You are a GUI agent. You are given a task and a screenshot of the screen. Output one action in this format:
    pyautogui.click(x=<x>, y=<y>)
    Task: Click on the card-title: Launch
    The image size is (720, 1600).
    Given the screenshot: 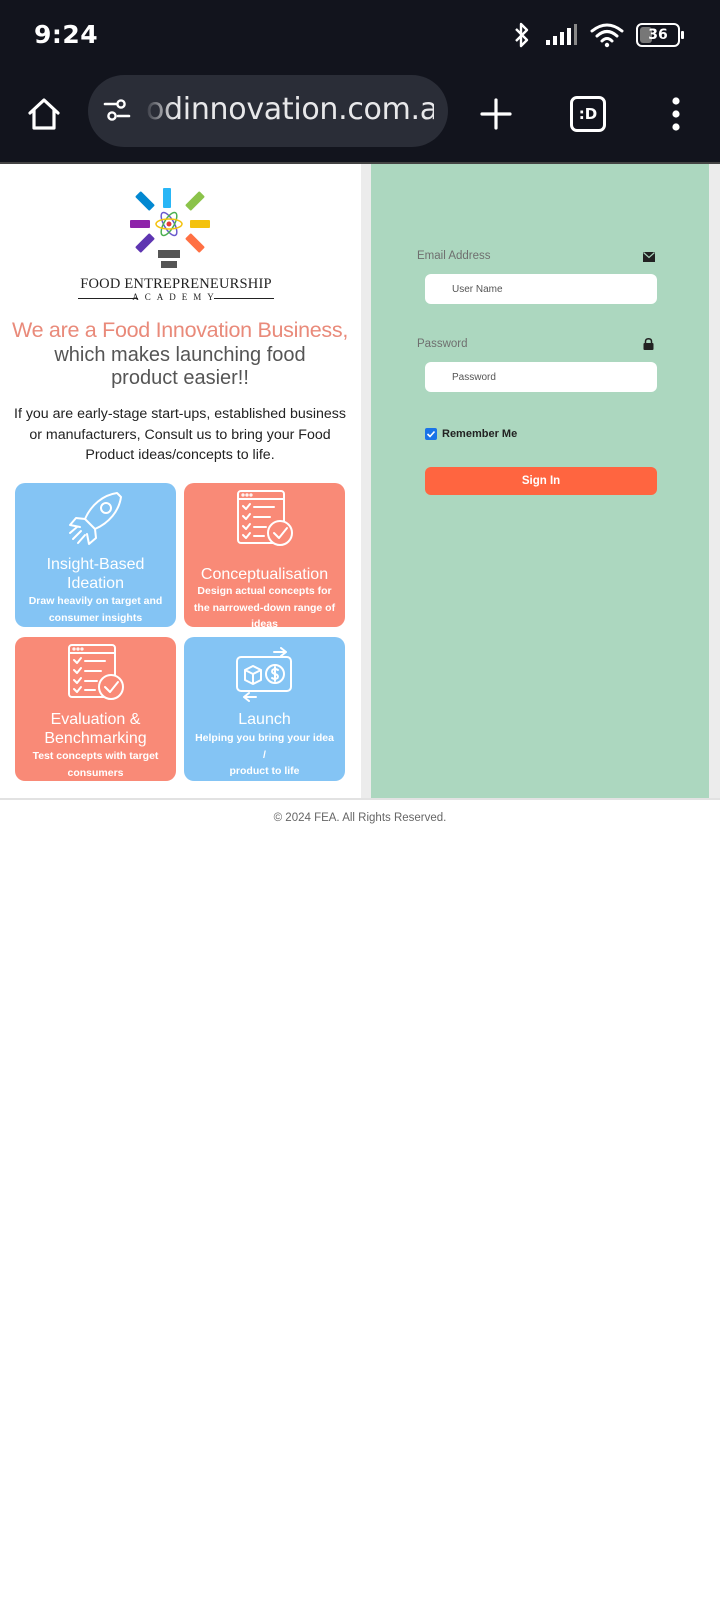 What is the action you would take?
    pyautogui.click(x=264, y=719)
    